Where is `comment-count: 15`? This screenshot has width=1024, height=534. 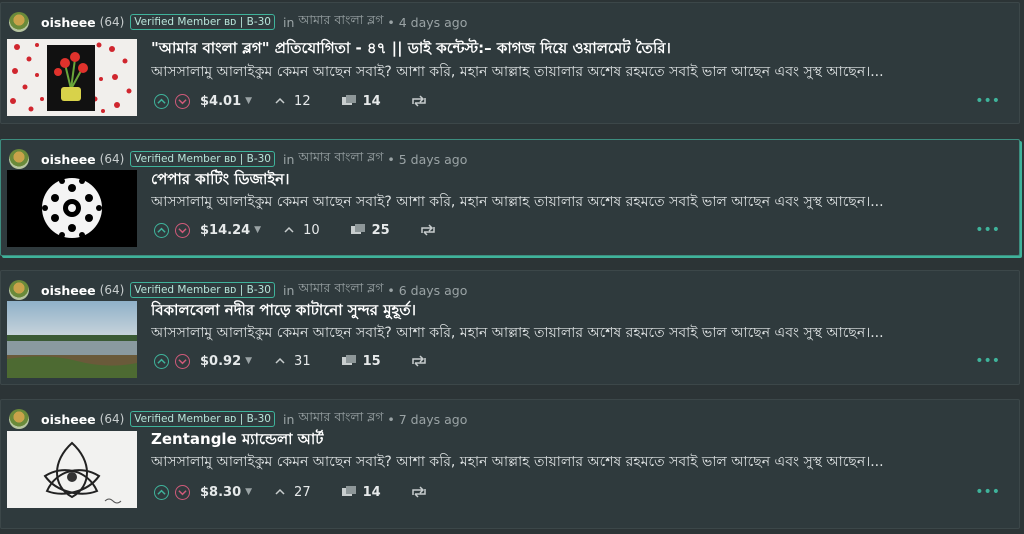
comment-count: 15 is located at coordinates (361, 361).